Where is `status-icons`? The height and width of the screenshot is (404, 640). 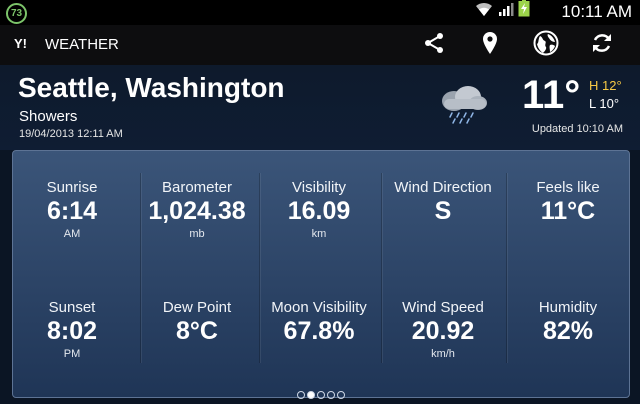
status-icons is located at coordinates (502, 11).